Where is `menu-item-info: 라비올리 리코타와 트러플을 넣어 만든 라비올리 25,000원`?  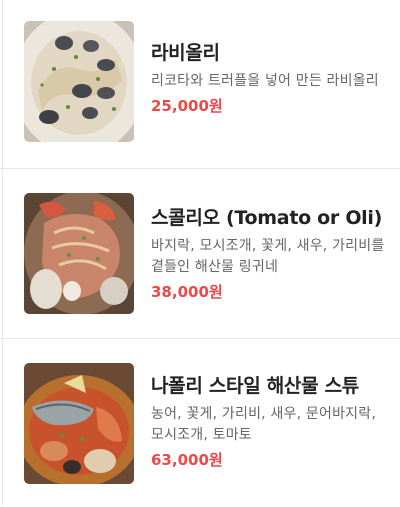
menu-item-info: 라비올리 리코타와 트러플을 넣어 만든 라비올리 25,000원 is located at coordinates (275, 78).